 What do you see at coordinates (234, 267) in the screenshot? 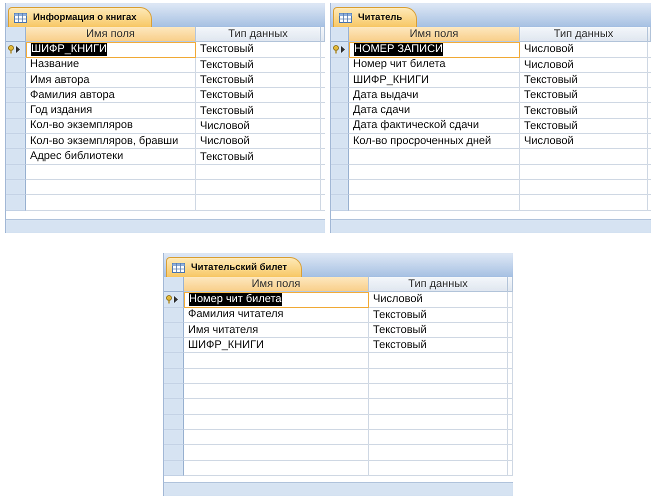
I see `table-tab: Читательский билет` at bounding box center [234, 267].